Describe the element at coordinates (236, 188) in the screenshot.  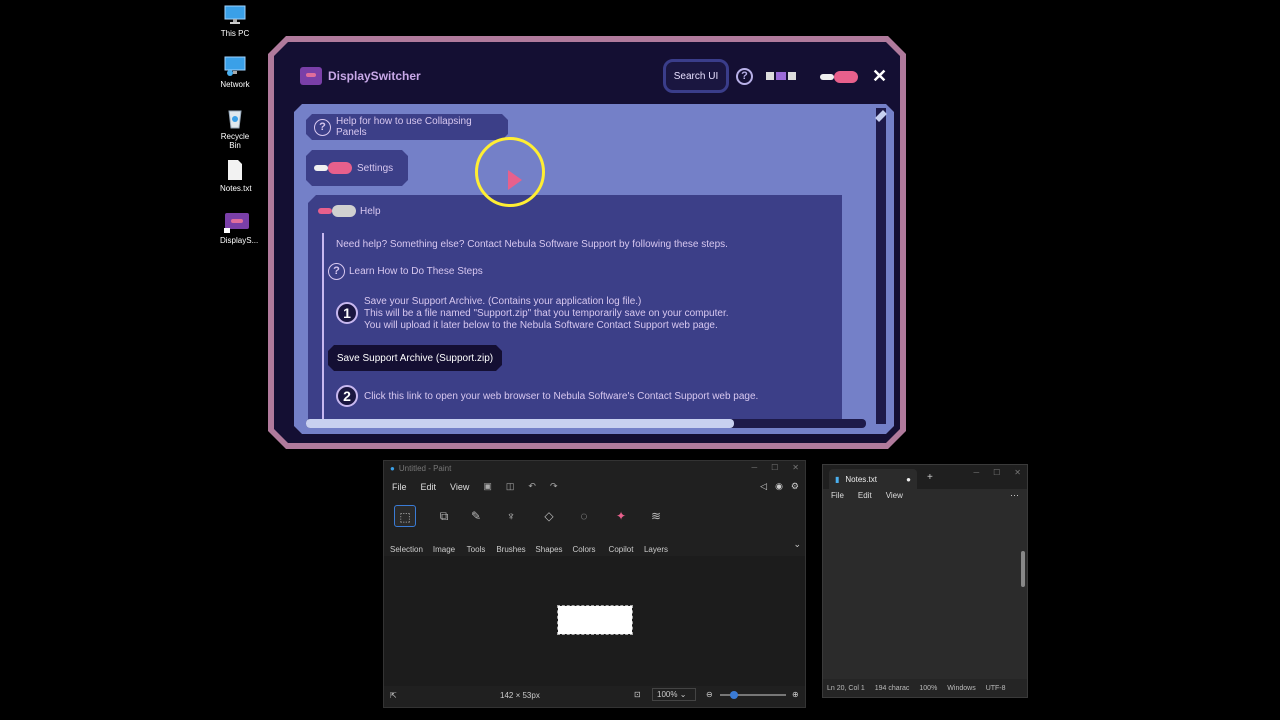
I see `desktop-icon-label: Notes.txt` at that location.